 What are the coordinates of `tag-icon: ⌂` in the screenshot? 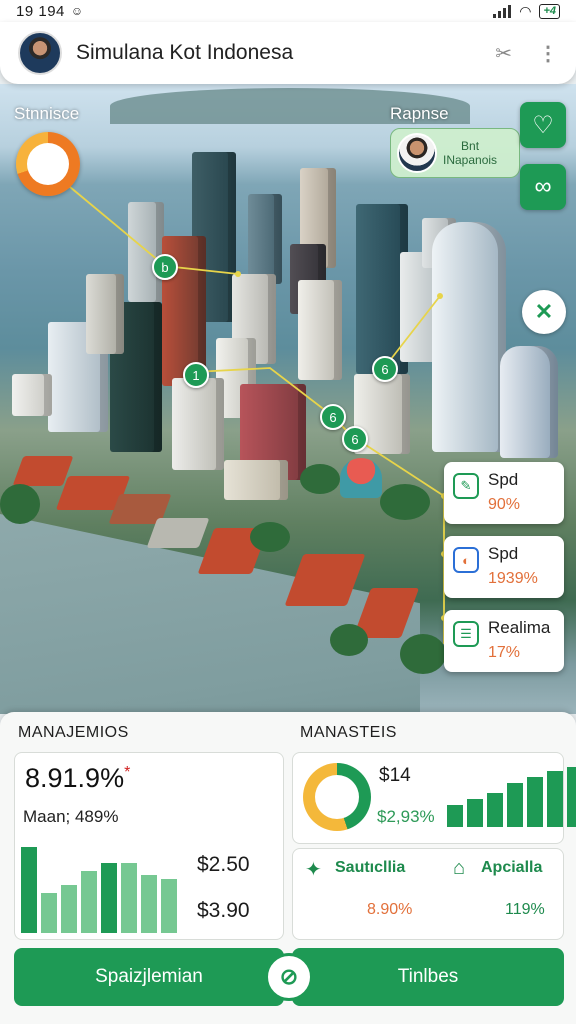 It's located at (459, 868).